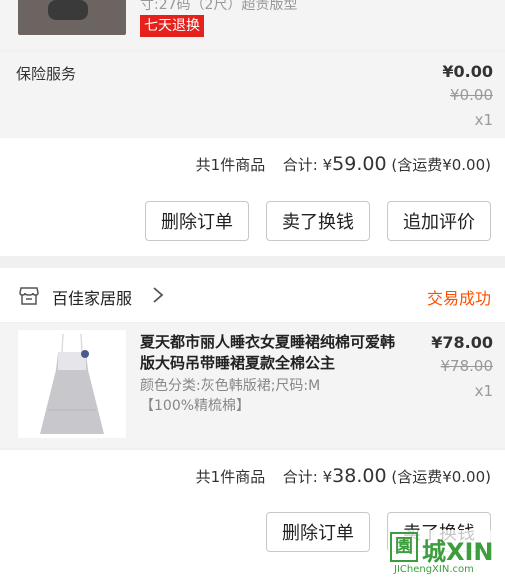 The image size is (505, 580). What do you see at coordinates (359, 476) in the screenshot?
I see `order2-total-value: 38.00` at bounding box center [359, 476].